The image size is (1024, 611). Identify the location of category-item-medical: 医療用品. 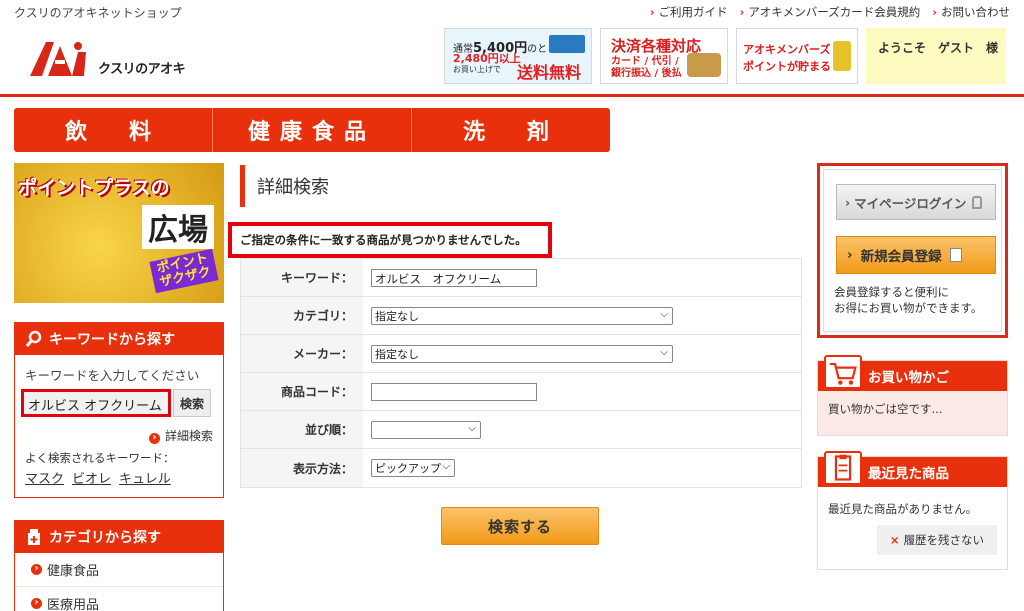
(119, 599).